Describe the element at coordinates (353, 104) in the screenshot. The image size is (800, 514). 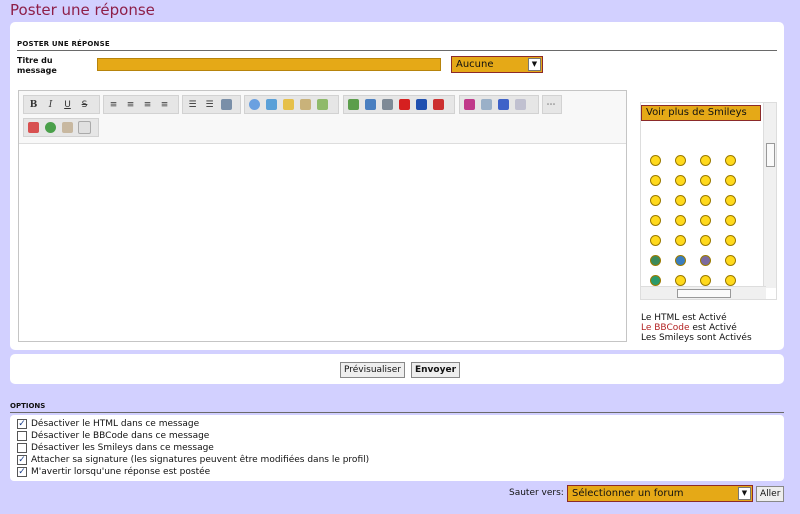
I see `image-icon` at that location.